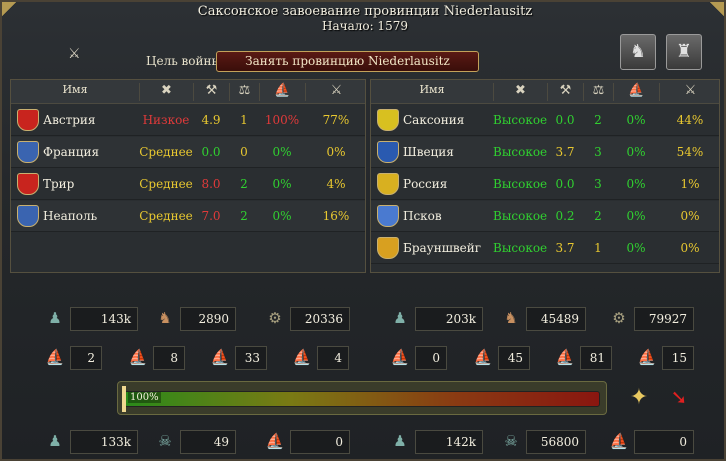 The image size is (726, 461). Describe the element at coordinates (144, 397) in the screenshot. I see `war-score-label: 100%` at that location.